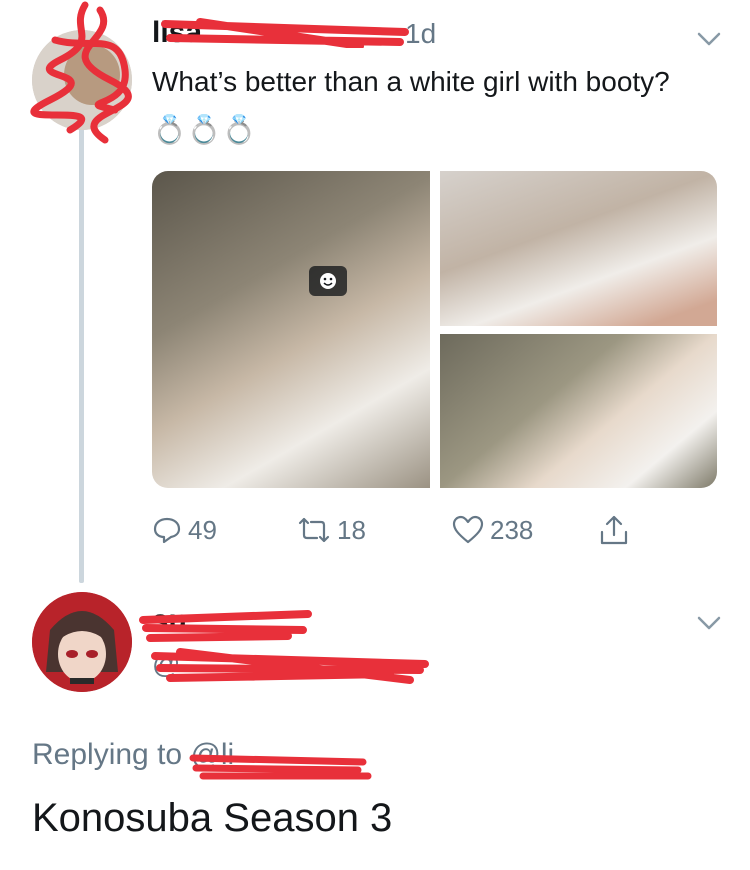 The image size is (750, 870). What do you see at coordinates (314, 530) in the screenshot?
I see `retweet-icon` at bounding box center [314, 530].